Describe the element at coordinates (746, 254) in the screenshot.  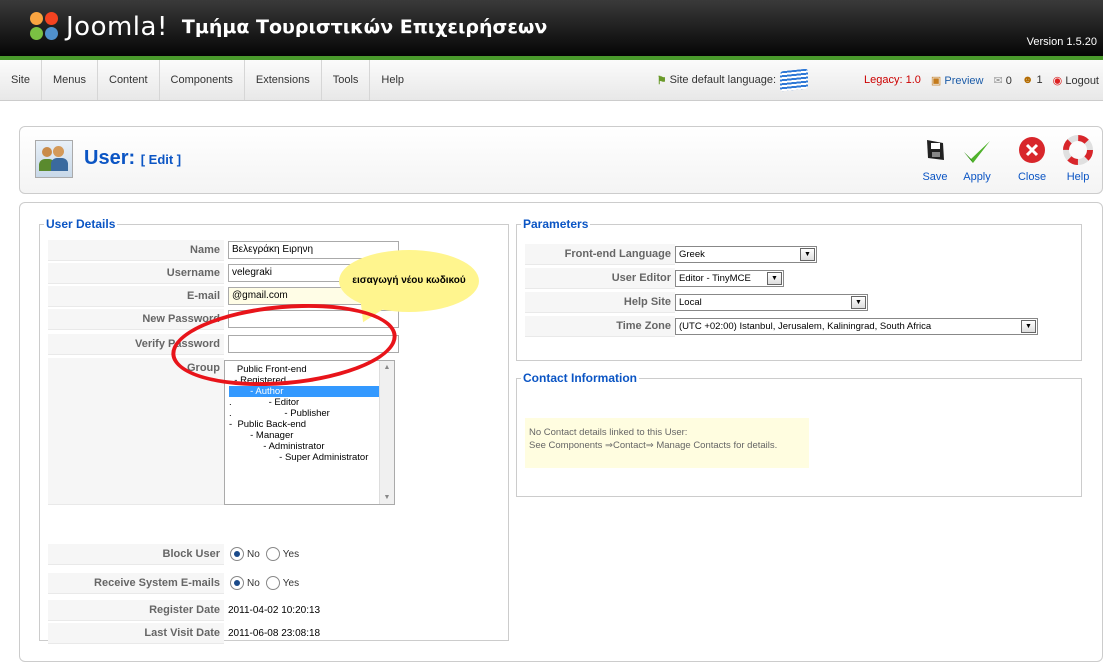
I see `frontend-language-select: Greek ▼` at that location.